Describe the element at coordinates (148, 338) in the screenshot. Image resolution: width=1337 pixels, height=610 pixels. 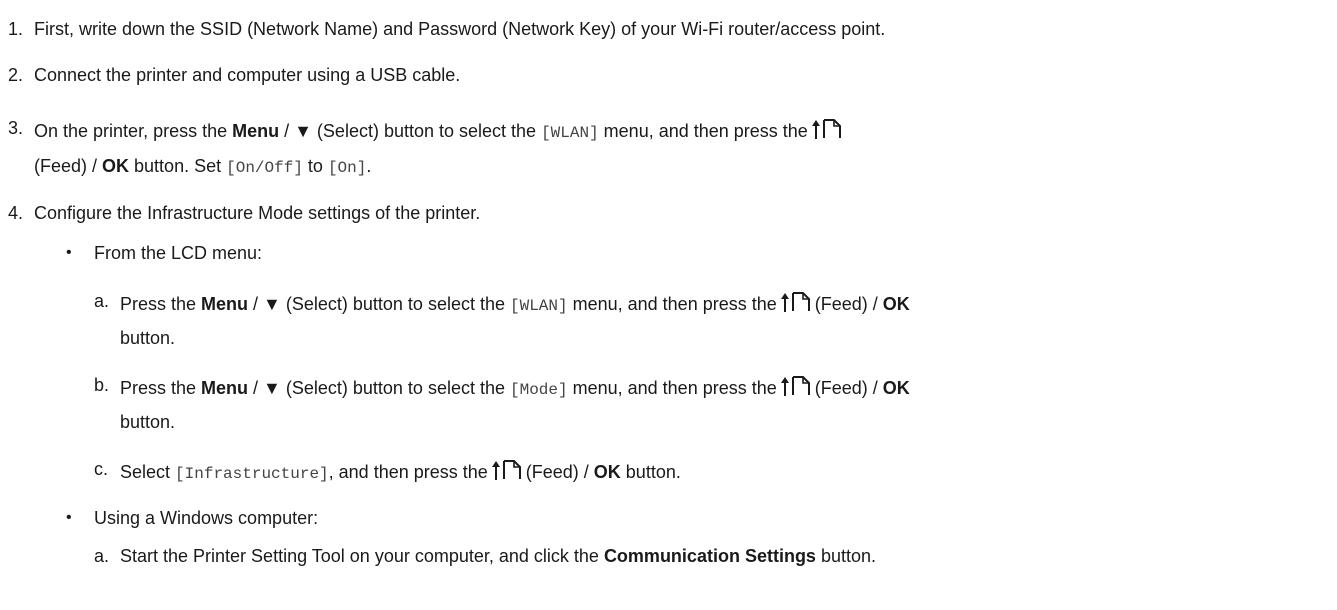
I see `lcd-step-a-line-2: button.` at that location.